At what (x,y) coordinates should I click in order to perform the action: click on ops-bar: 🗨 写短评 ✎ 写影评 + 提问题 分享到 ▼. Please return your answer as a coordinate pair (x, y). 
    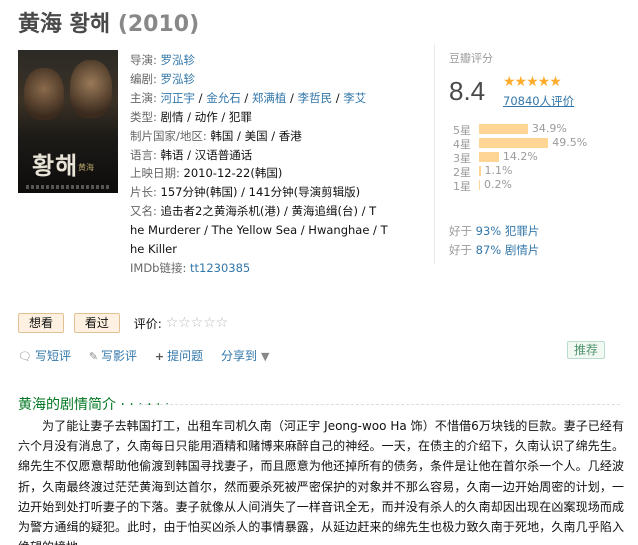
    Looking at the image, I should click on (152, 355).